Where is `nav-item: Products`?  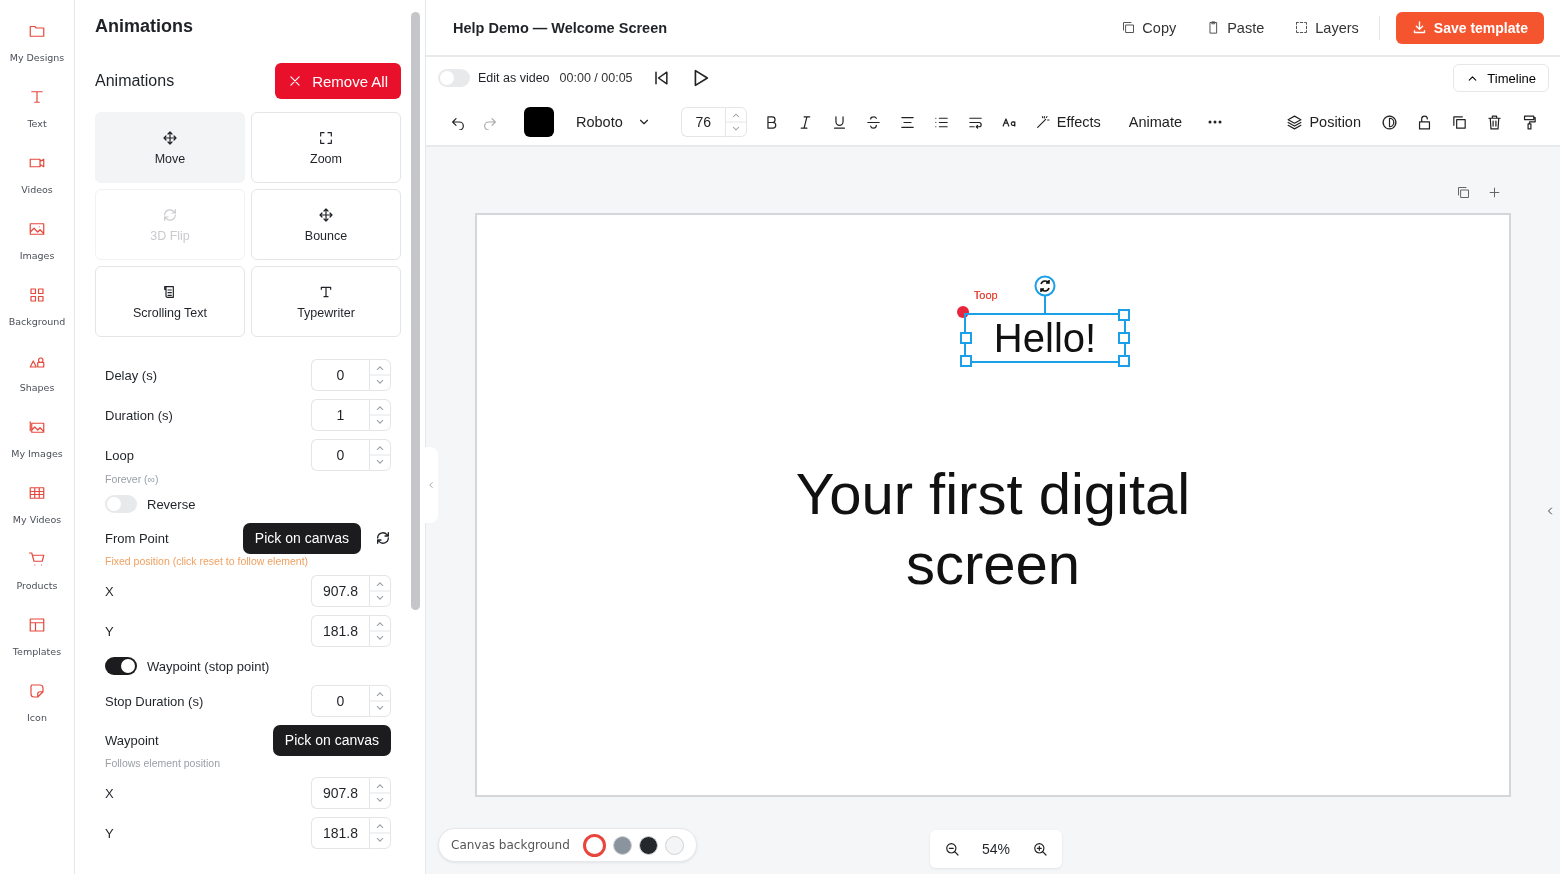 nav-item: Products is located at coordinates (37, 583).